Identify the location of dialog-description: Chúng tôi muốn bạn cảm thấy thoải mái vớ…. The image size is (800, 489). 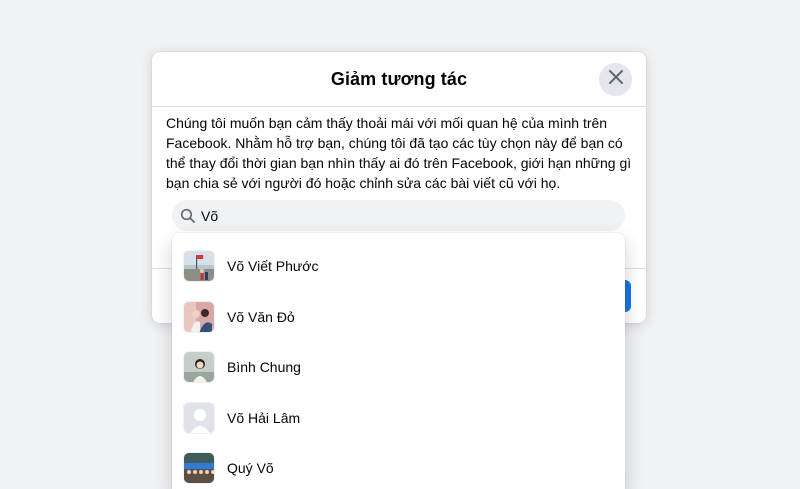
(399, 153).